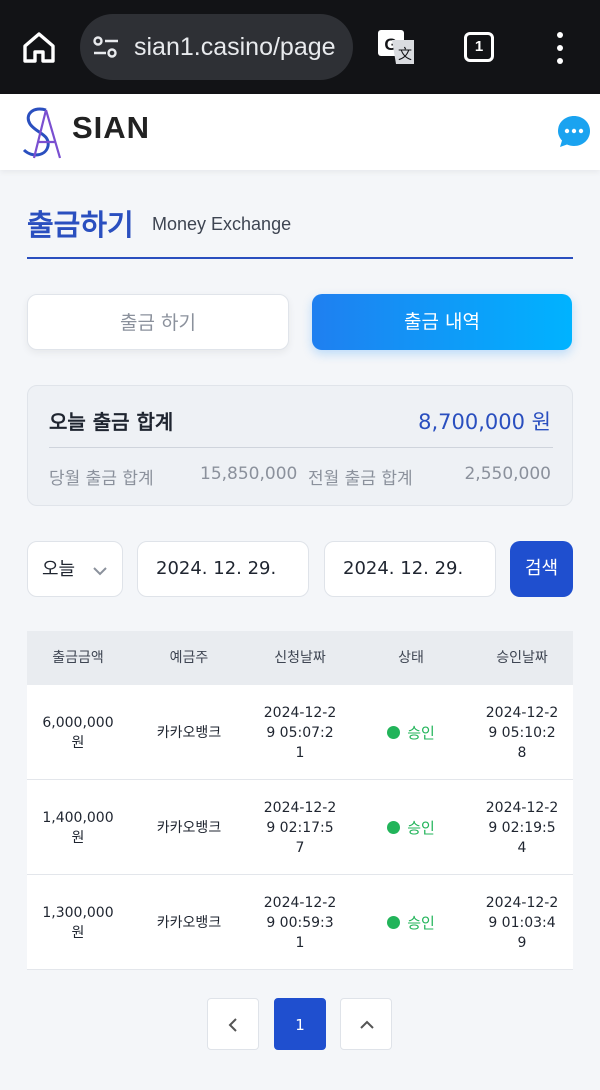  I want to click on requested-date-cell: 2024-12-29 05:07:21, so click(300, 732).